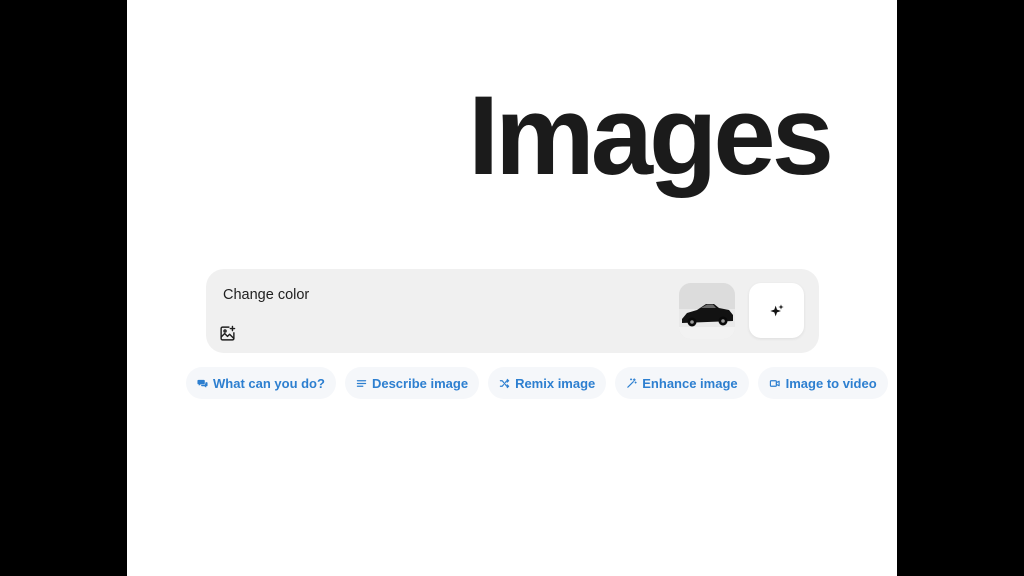 Image resolution: width=1024 pixels, height=576 pixels. I want to click on chip-label: Image to video, so click(831, 383).